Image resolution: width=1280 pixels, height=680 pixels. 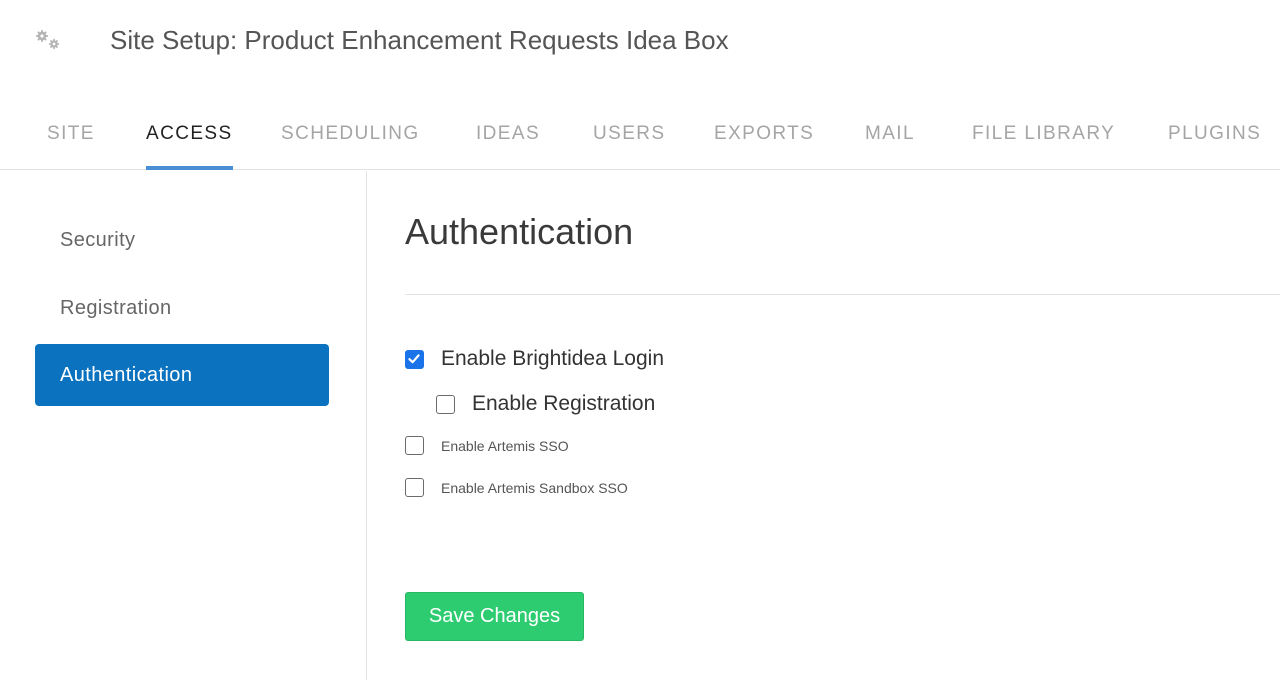 What do you see at coordinates (71, 135) in the screenshot?
I see `tab-site: SITE` at bounding box center [71, 135].